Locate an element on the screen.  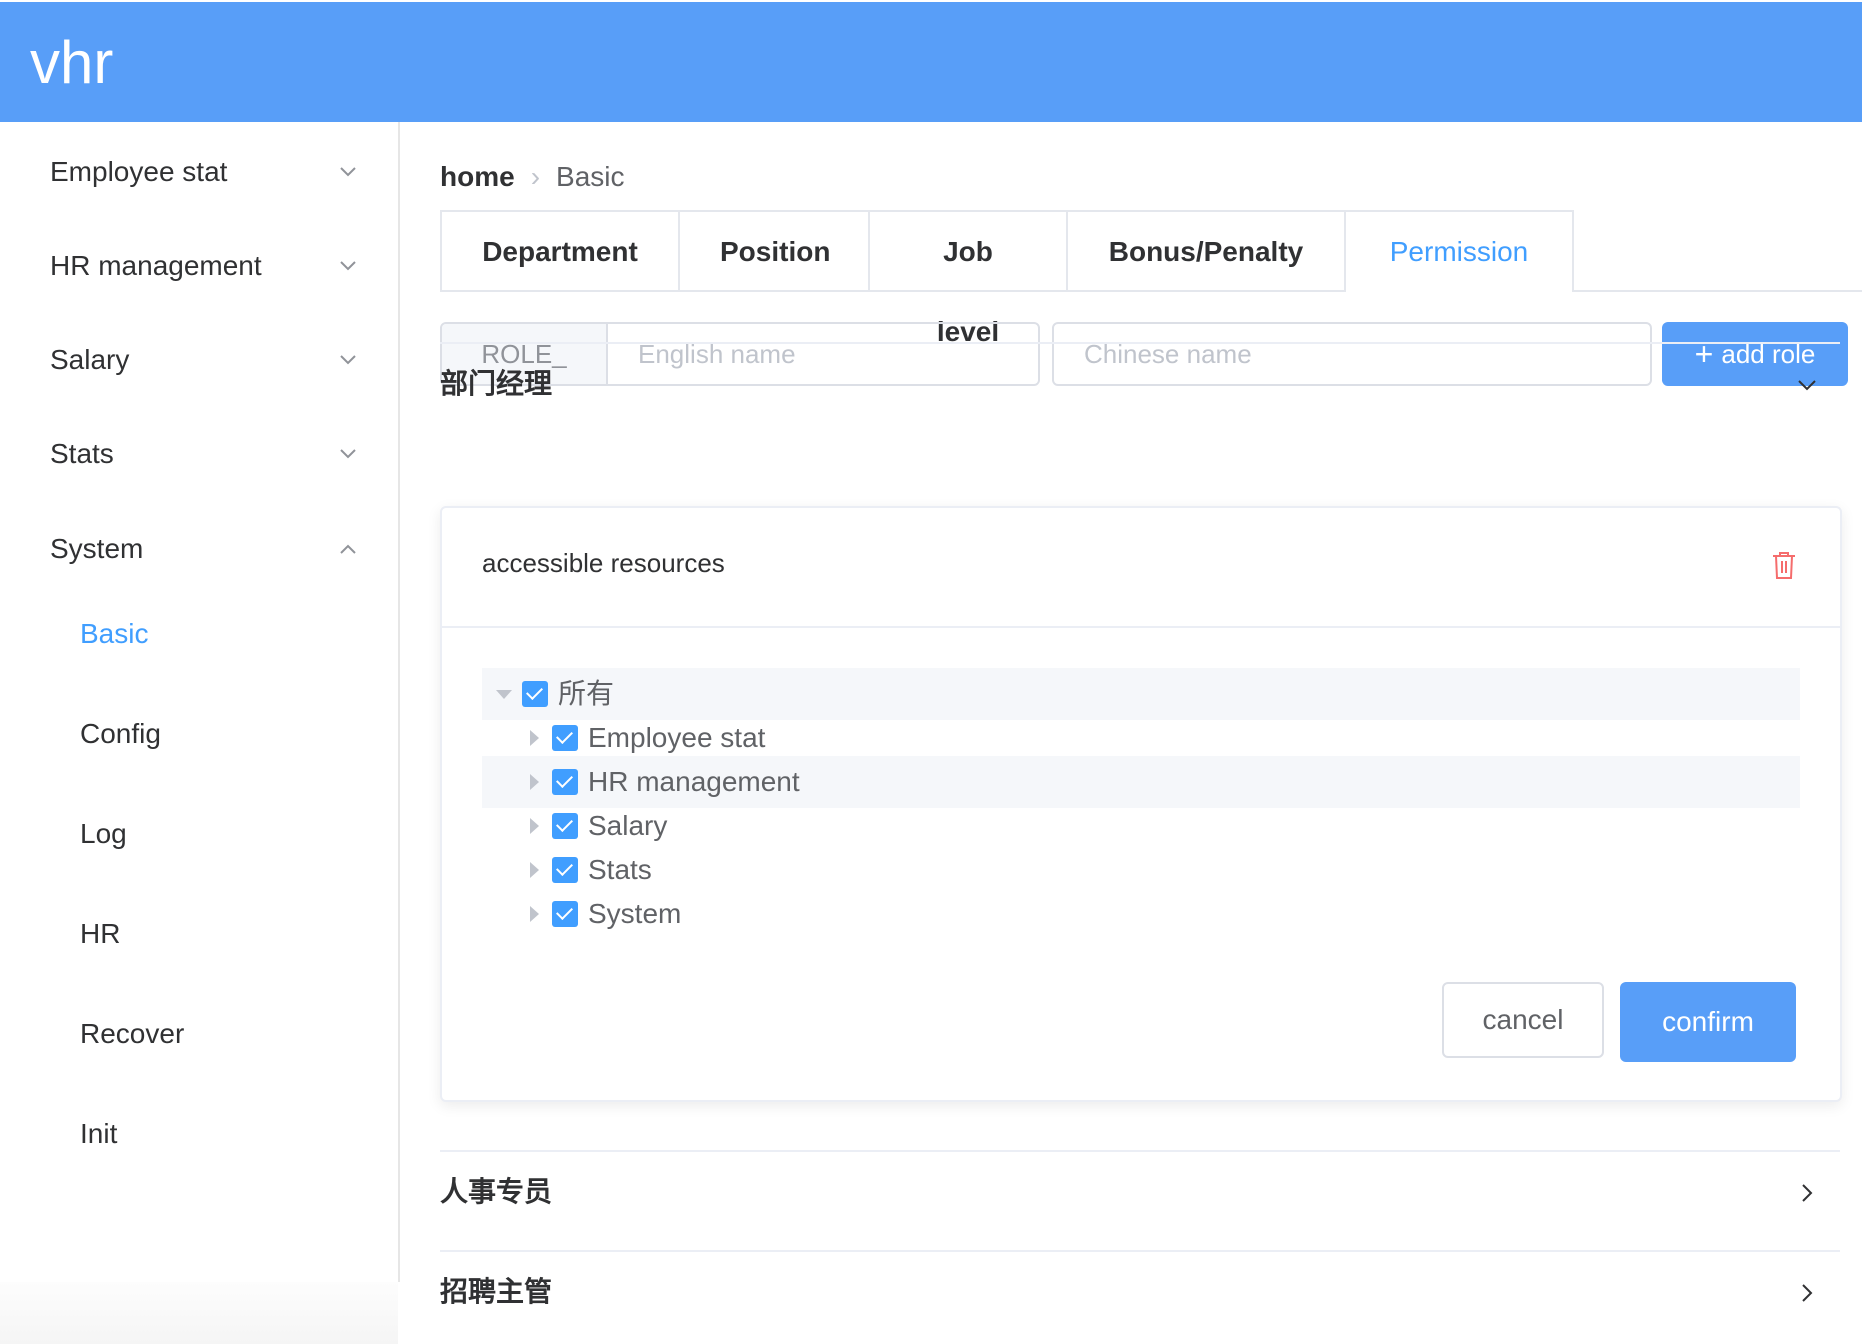
sidebar-item-label: Log is located at coordinates (103, 833).